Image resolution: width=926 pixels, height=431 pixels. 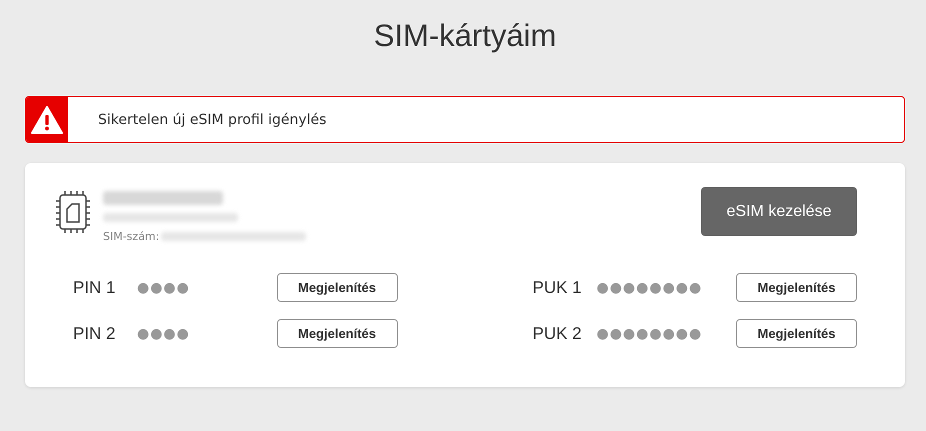 I want to click on manage-esim-button: eSIM kezelése, so click(x=779, y=211).